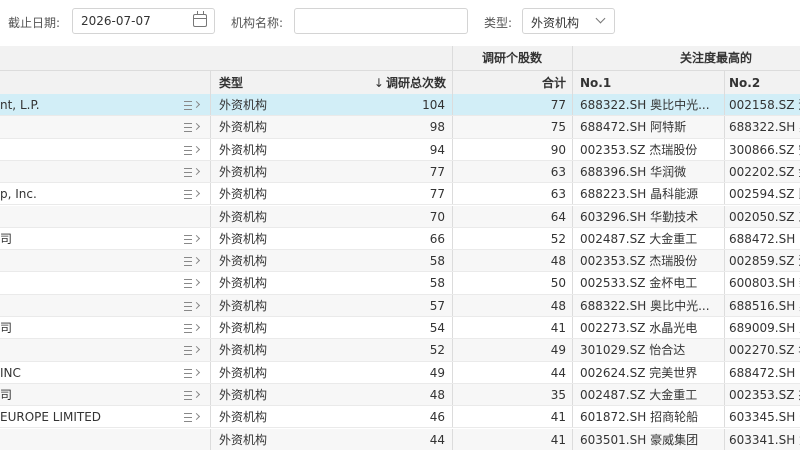 The image size is (800, 450). Describe the element at coordinates (764, 261) in the screenshot. I see `top-stock-no2-cell: 002859.SZ 洁` at that location.